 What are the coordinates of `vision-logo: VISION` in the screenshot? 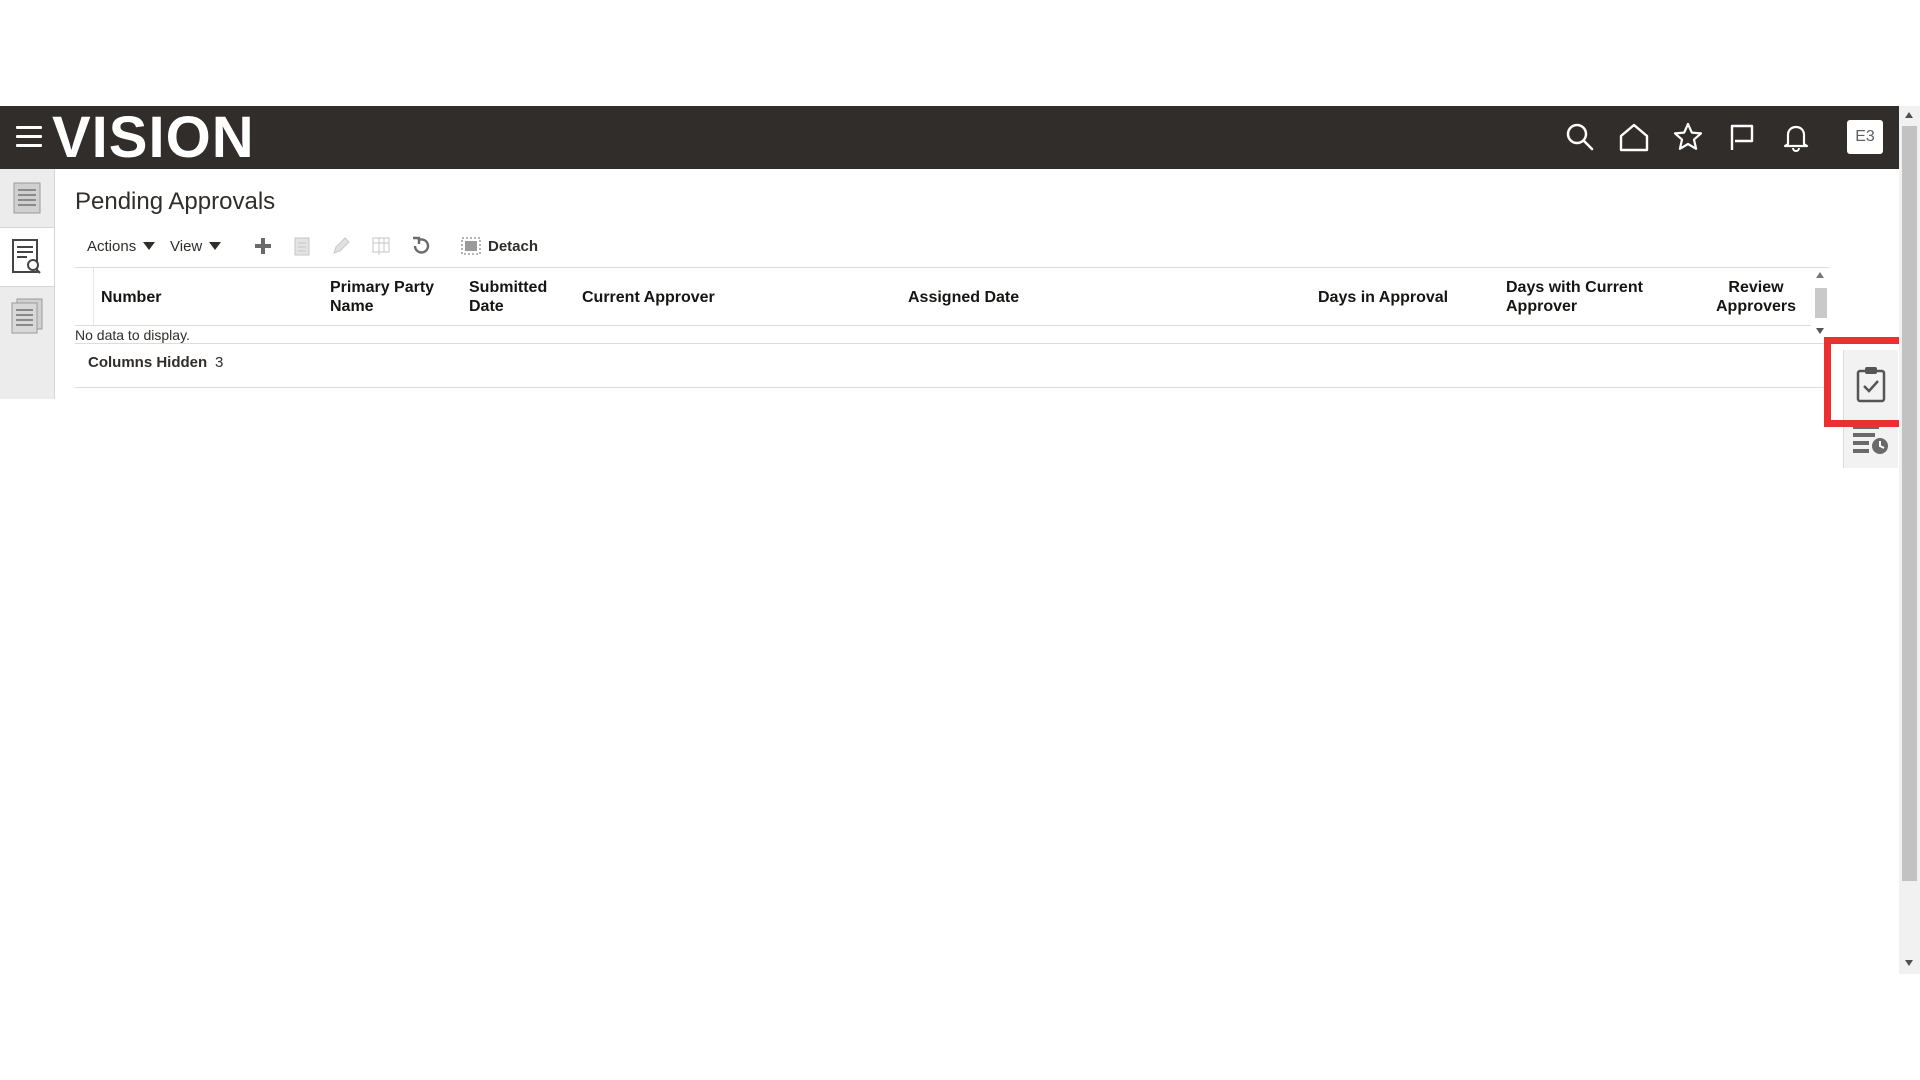 It's located at (153, 138).